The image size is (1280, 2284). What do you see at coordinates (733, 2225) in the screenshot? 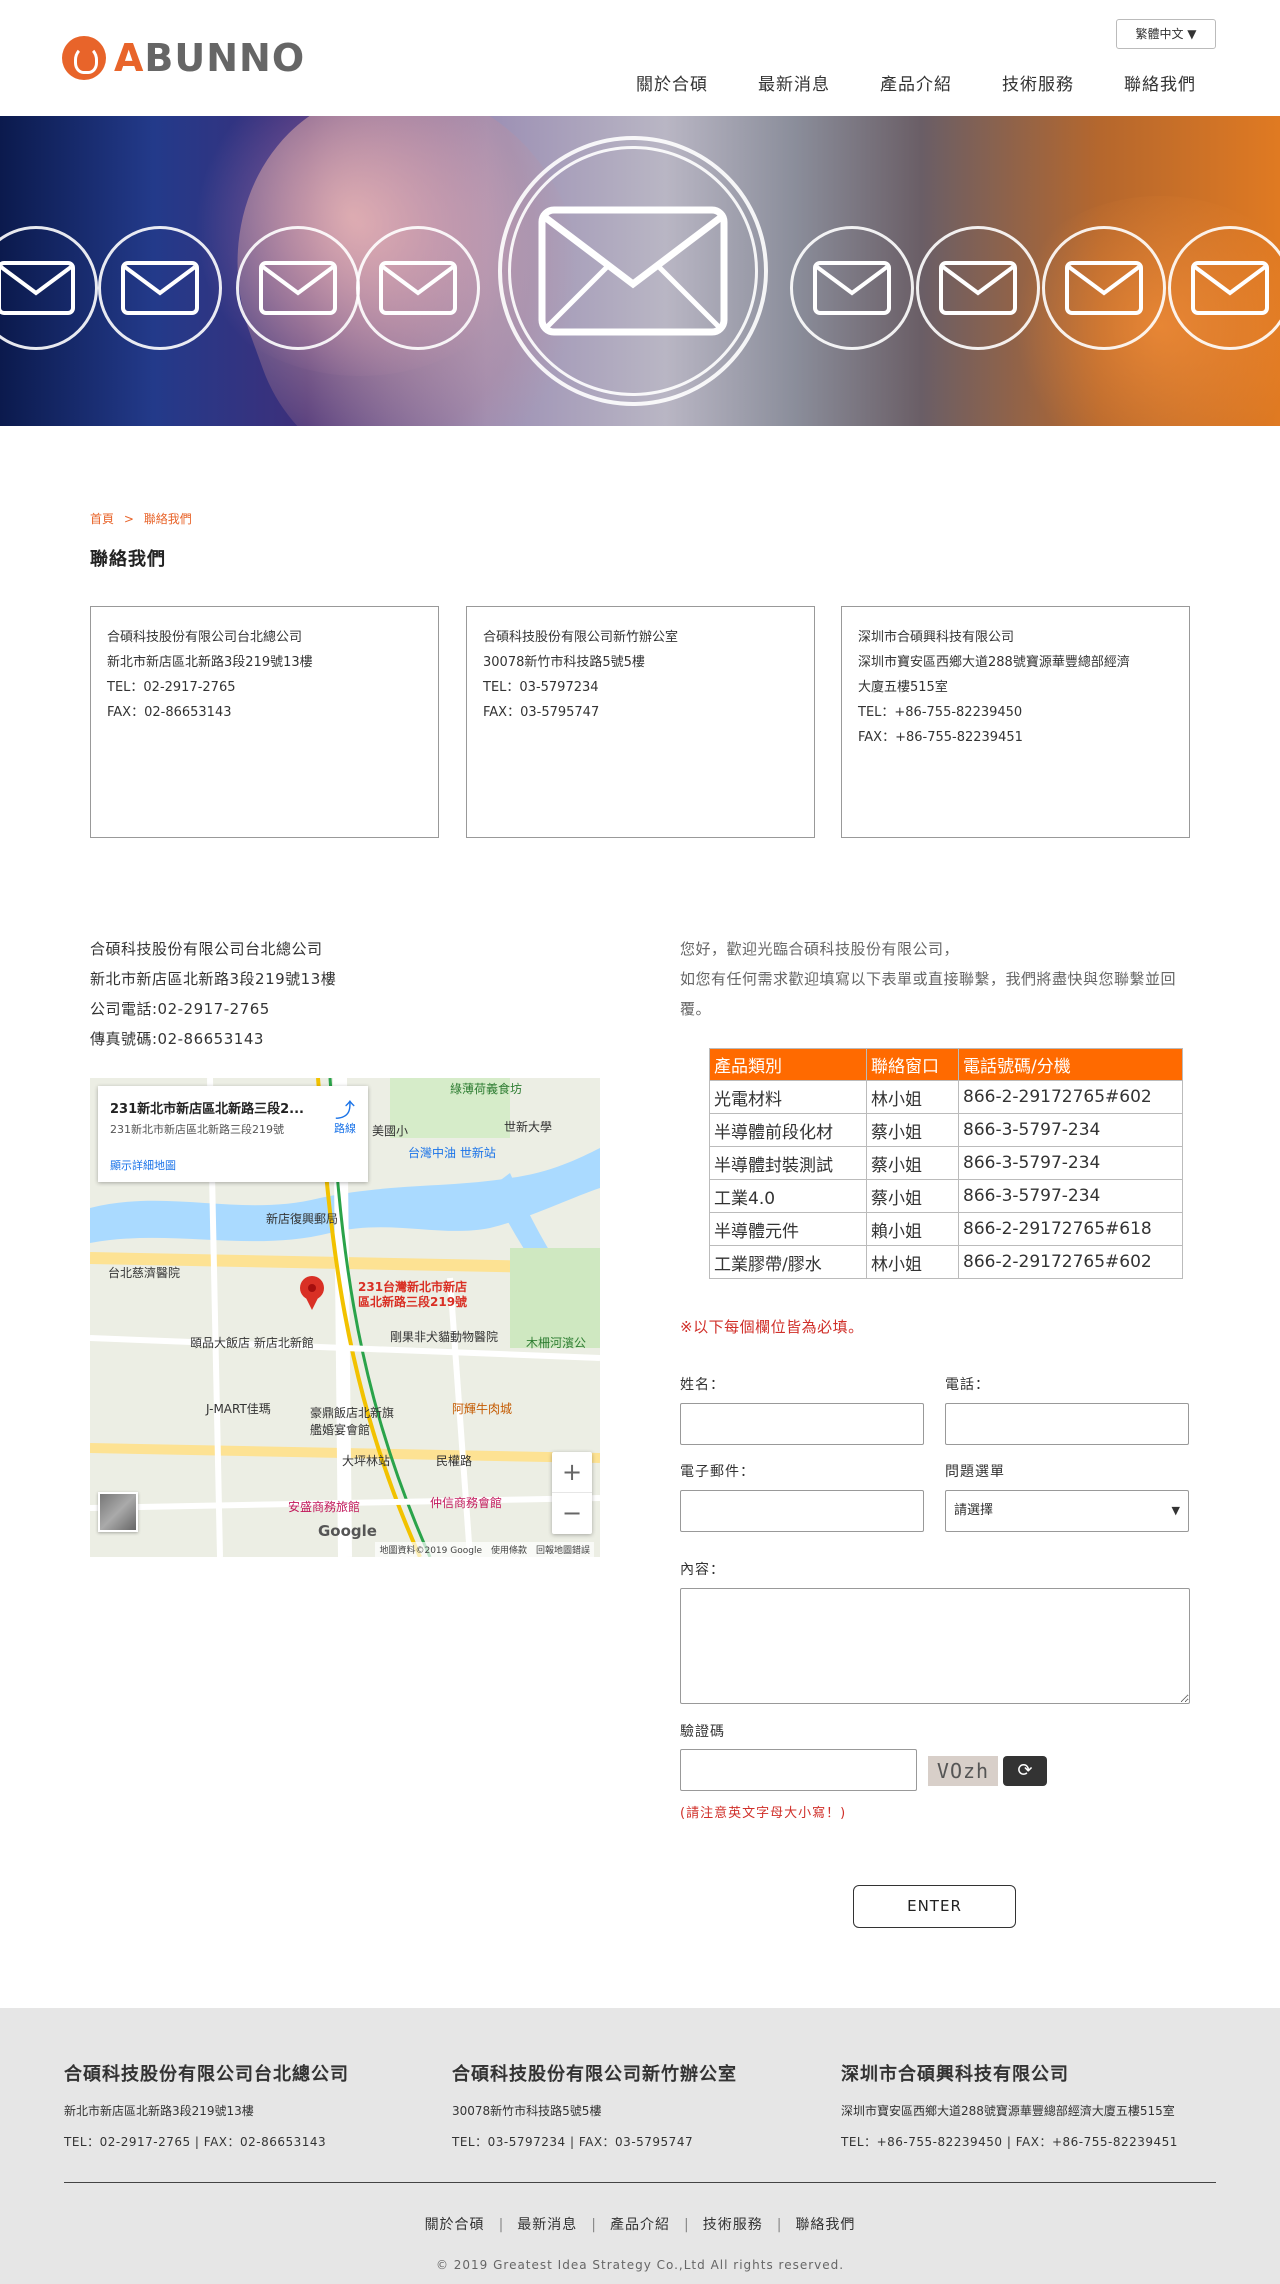
I see `footer-link-service: 技術服務` at bounding box center [733, 2225].